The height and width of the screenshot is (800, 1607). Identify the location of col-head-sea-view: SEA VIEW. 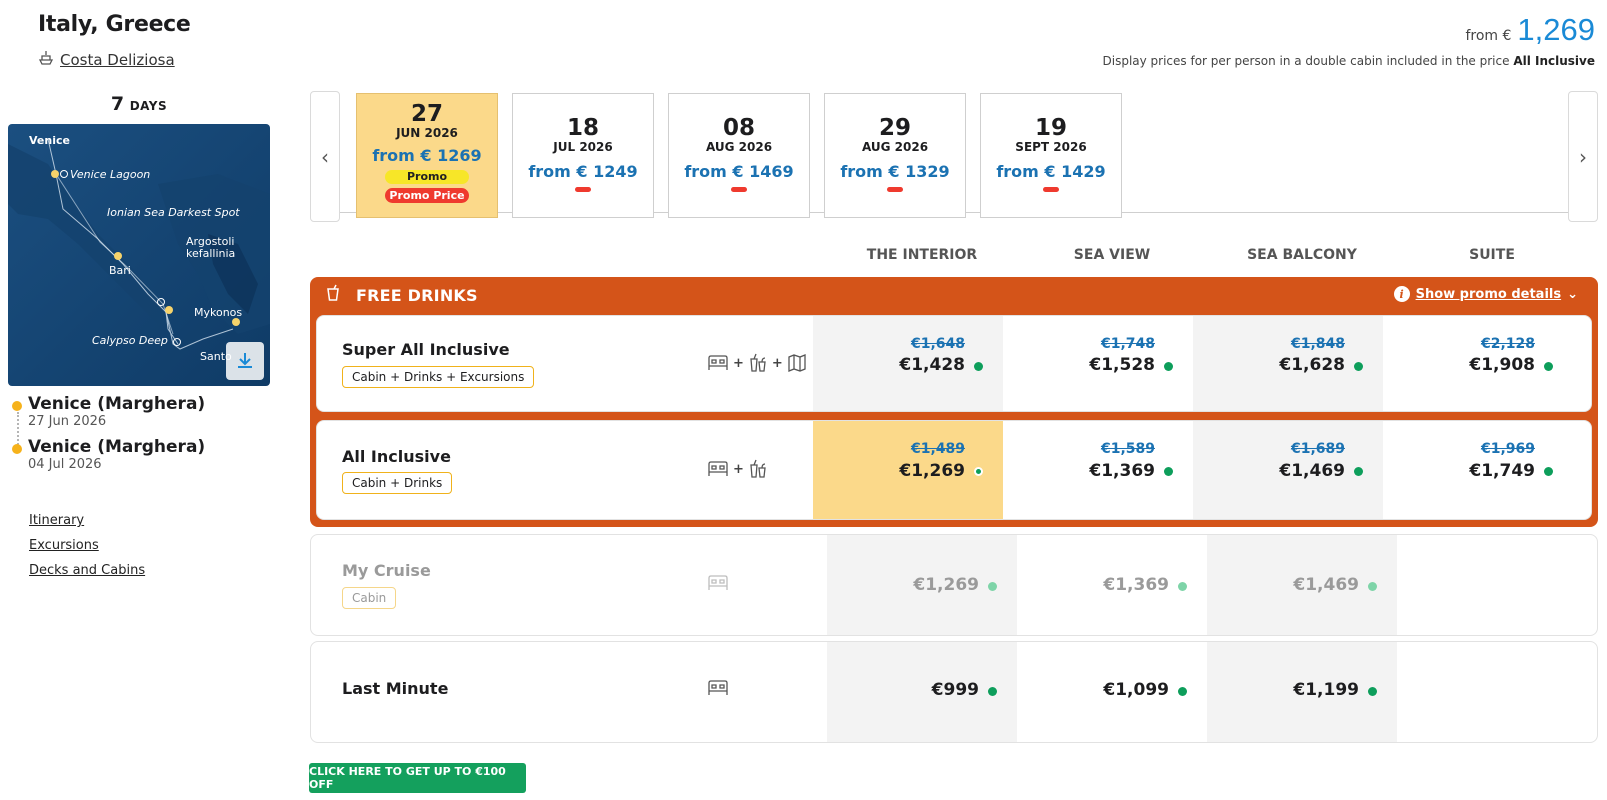
(1112, 255).